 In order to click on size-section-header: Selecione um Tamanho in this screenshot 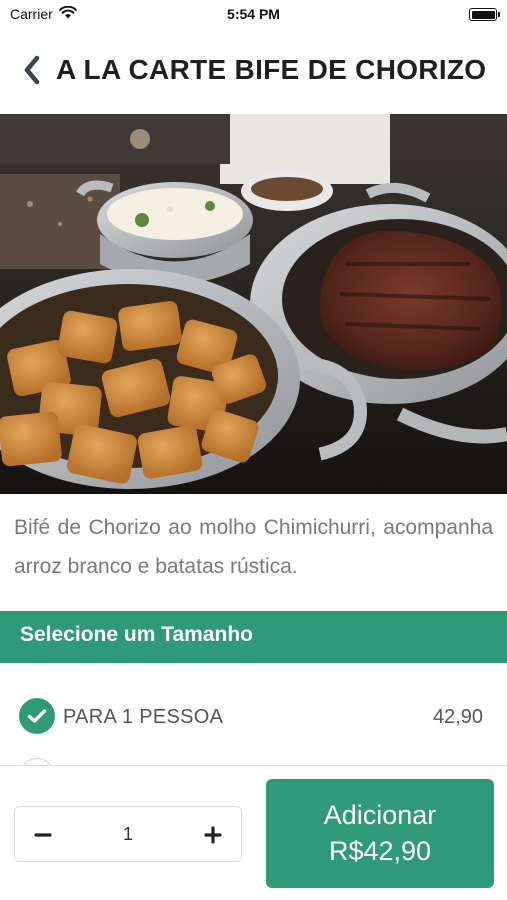, I will do `click(253, 637)`.